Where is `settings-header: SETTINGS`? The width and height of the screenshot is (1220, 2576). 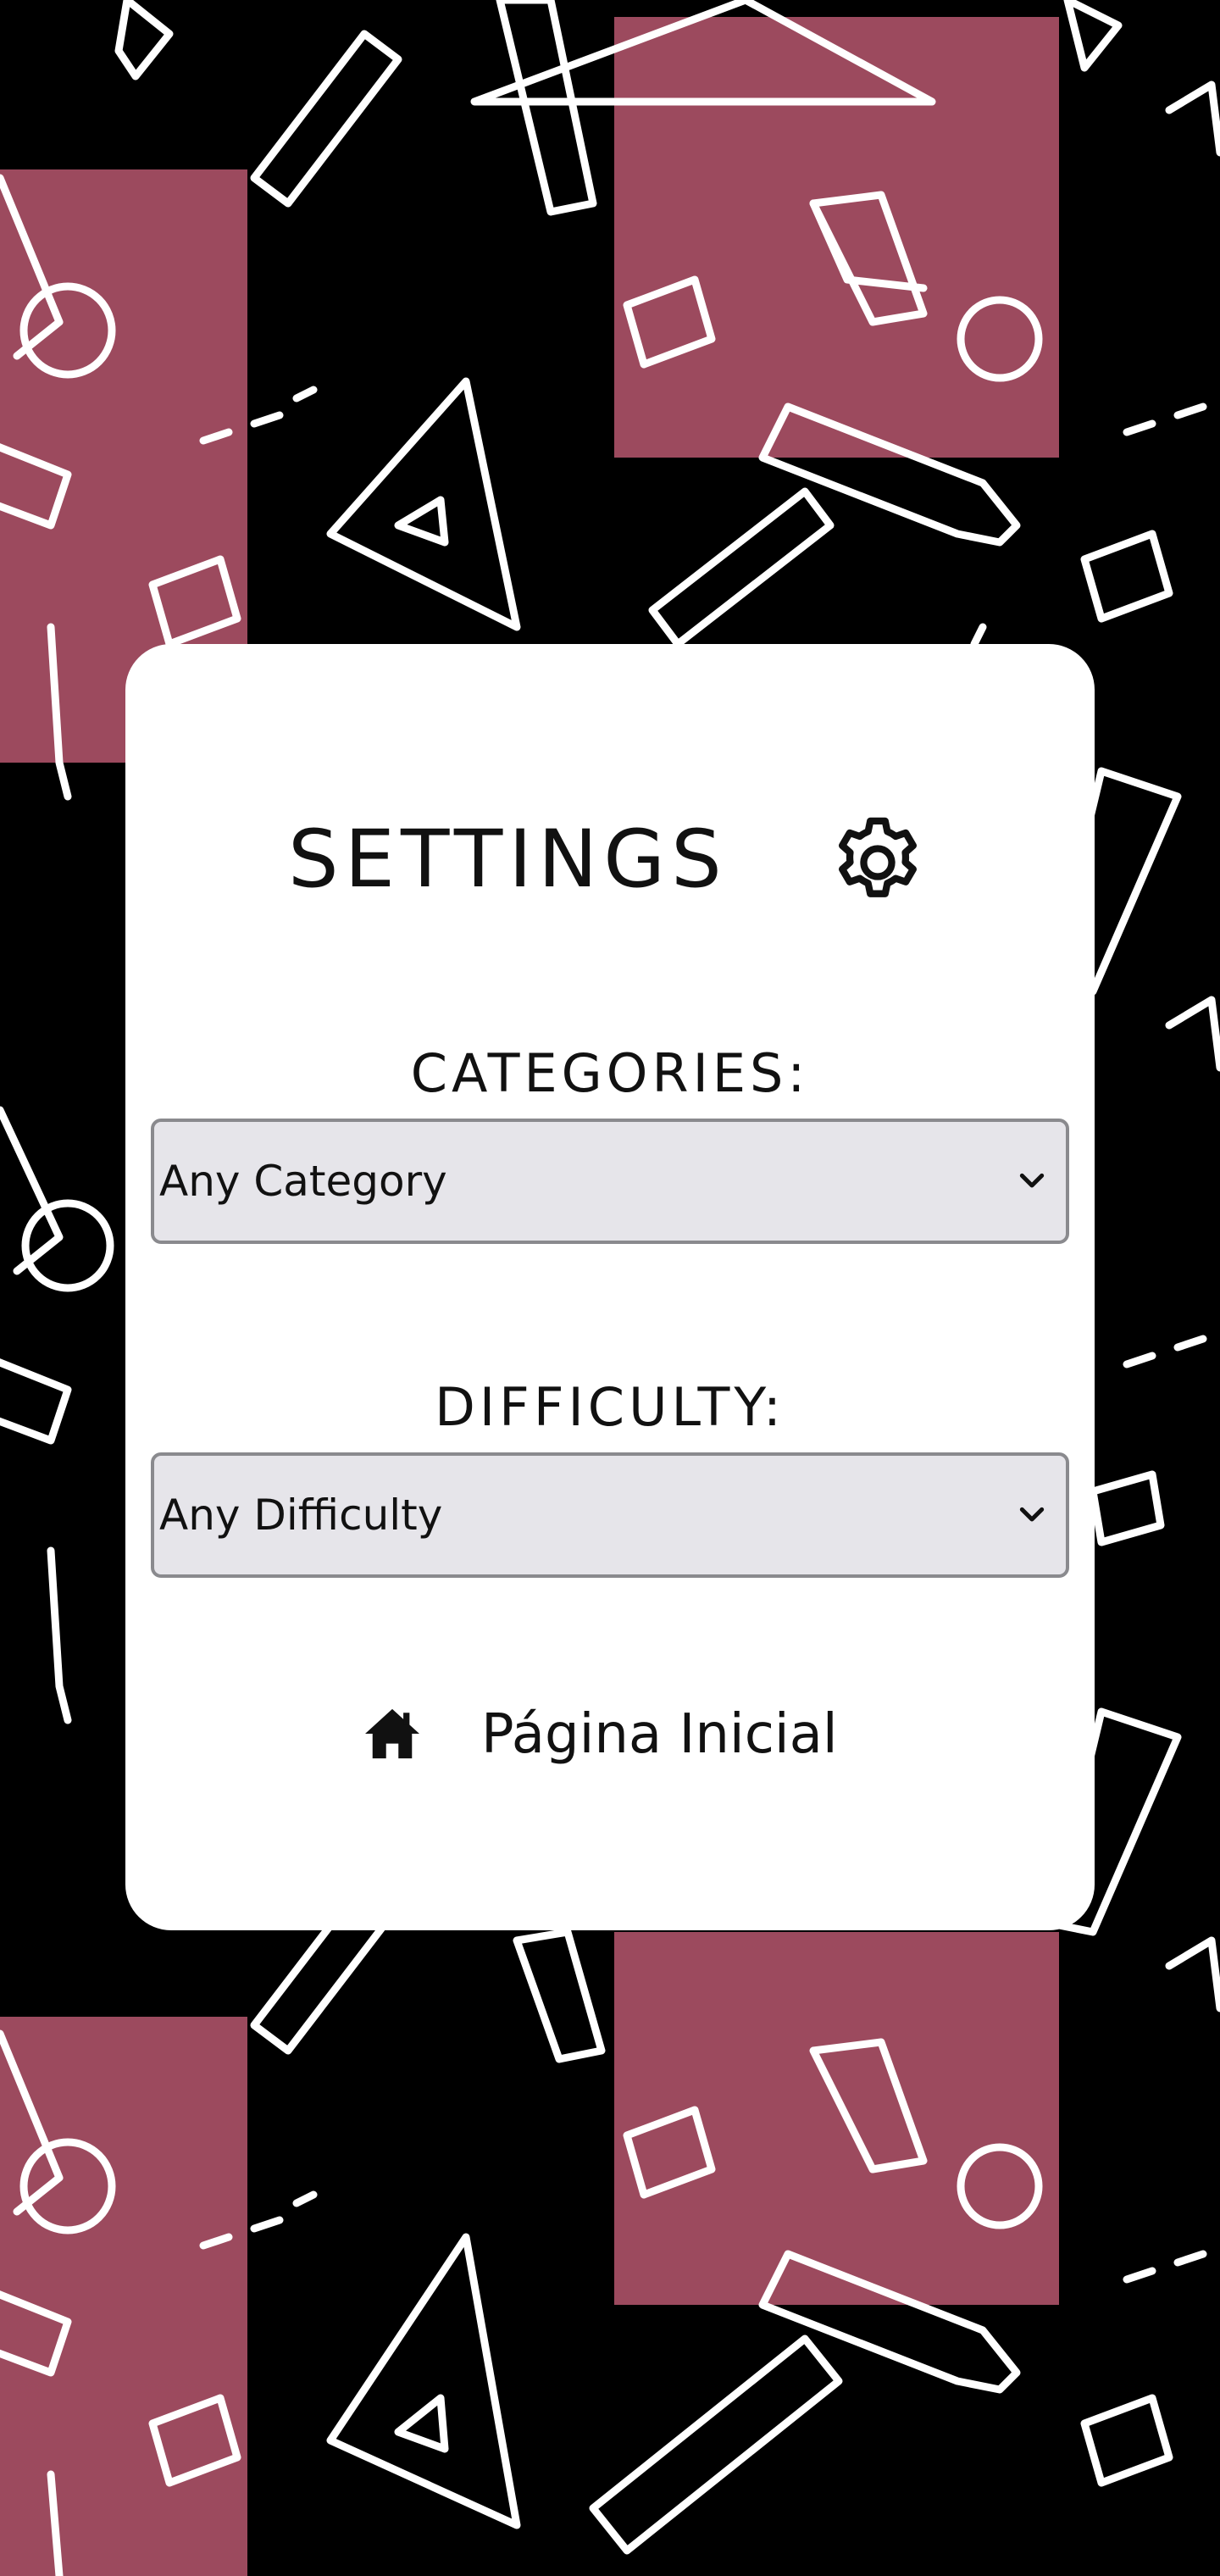 settings-header: SETTINGS is located at coordinates (610, 860).